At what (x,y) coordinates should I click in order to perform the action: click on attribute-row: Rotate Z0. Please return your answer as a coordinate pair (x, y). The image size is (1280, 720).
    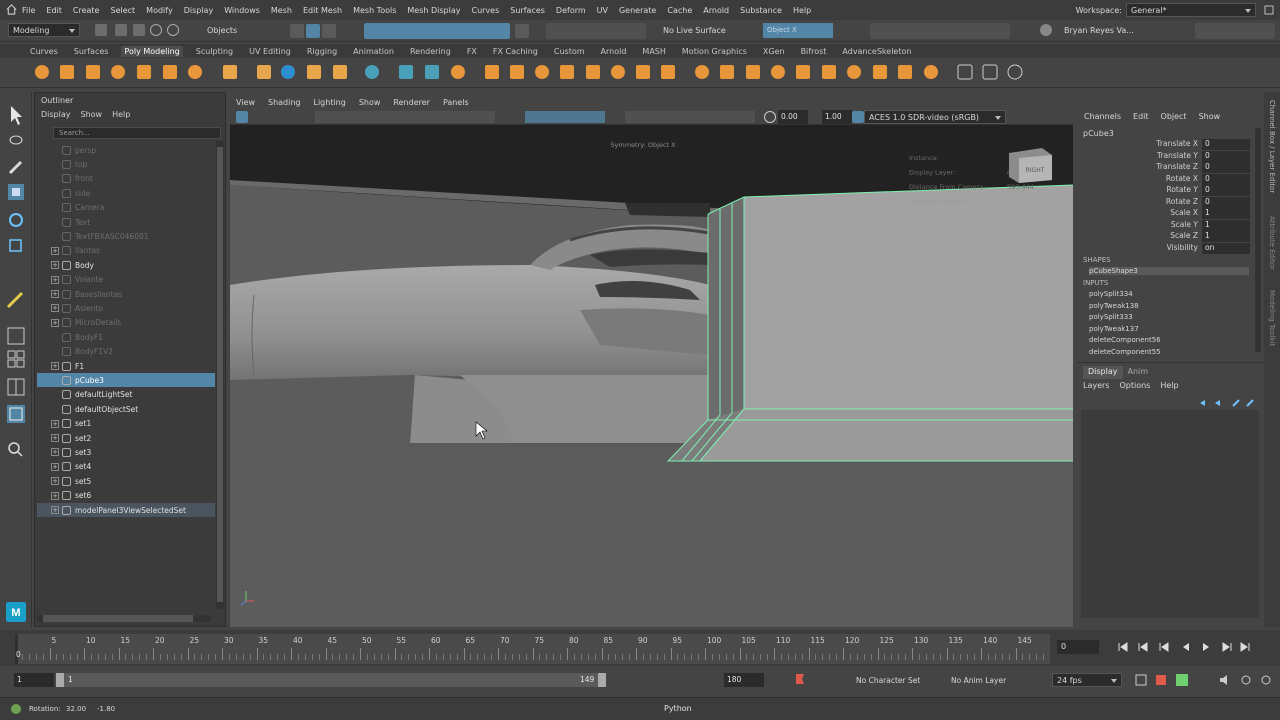
    Looking at the image, I should click on (1174, 202).